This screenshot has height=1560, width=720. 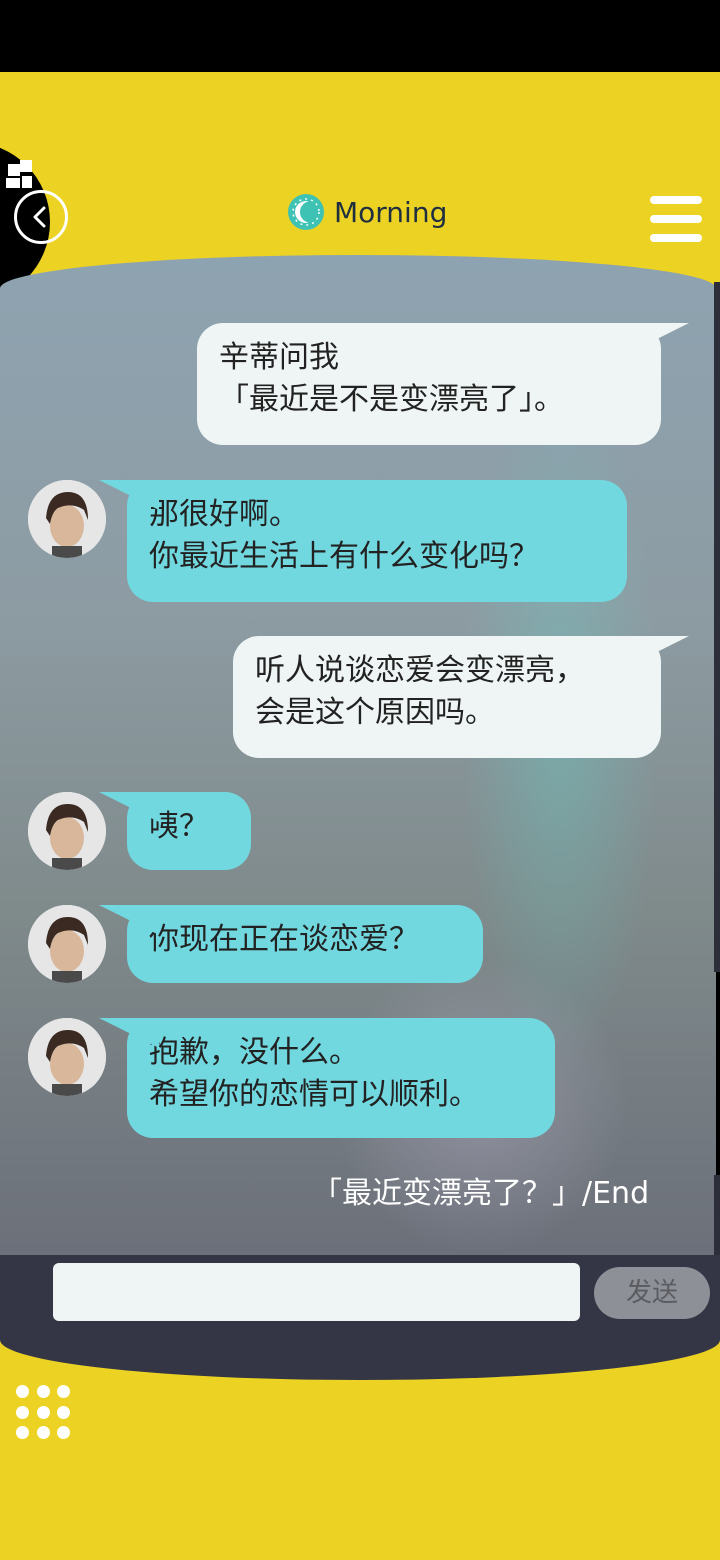 What do you see at coordinates (224, 514) in the screenshot?
I see `message-line: 那很好啊。` at bounding box center [224, 514].